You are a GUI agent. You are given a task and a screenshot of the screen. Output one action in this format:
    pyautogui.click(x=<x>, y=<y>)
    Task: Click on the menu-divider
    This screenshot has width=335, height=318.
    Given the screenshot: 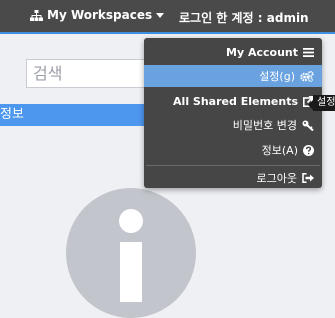 What is the action you would take?
    pyautogui.click(x=233, y=165)
    